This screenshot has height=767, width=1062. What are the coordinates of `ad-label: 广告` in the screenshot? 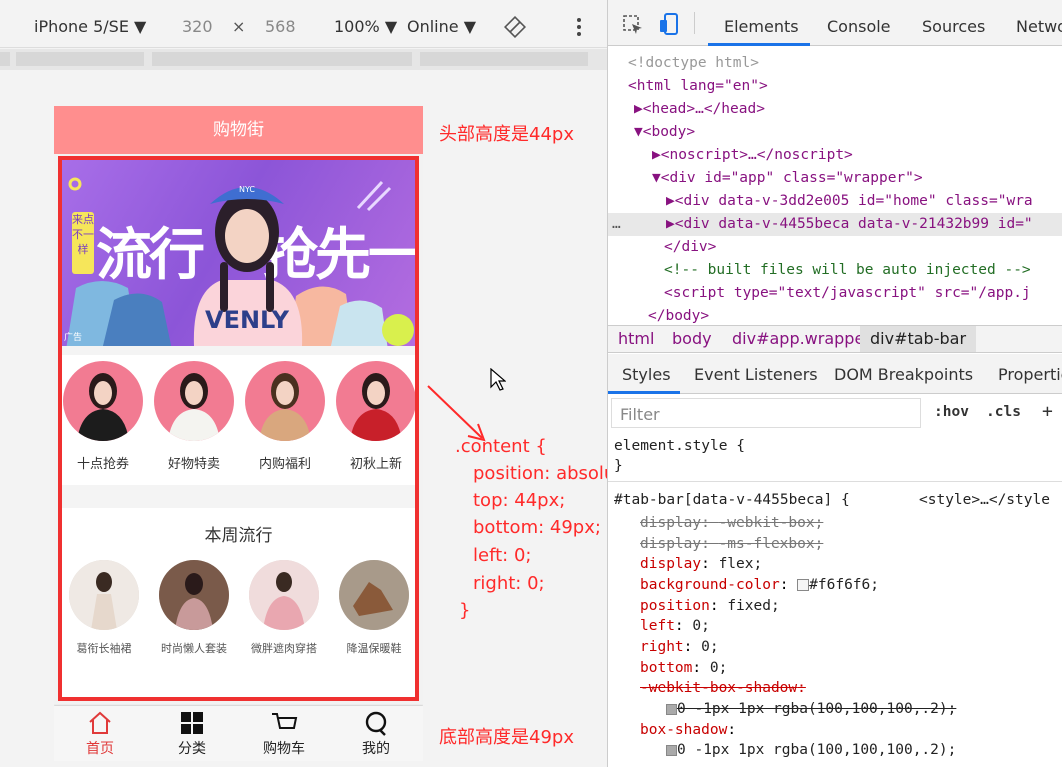 It's located at (73, 338).